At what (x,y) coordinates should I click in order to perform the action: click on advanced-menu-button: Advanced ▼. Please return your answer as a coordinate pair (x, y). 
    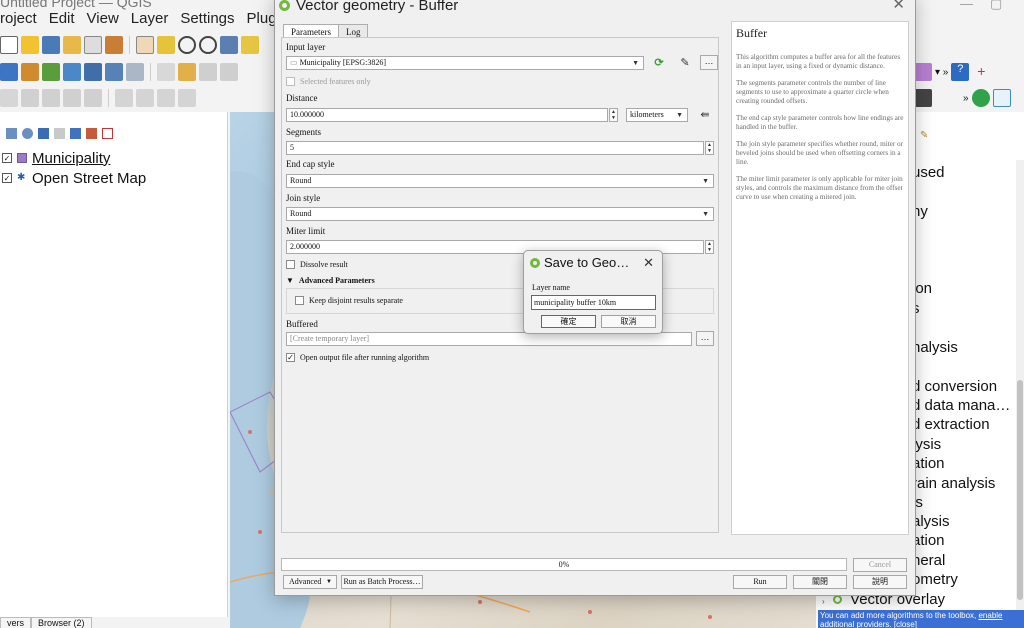
    Looking at the image, I should click on (310, 582).